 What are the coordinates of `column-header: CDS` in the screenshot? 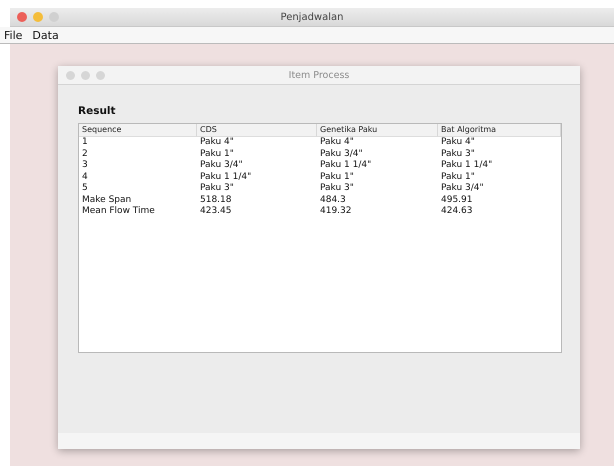 It's located at (257, 130).